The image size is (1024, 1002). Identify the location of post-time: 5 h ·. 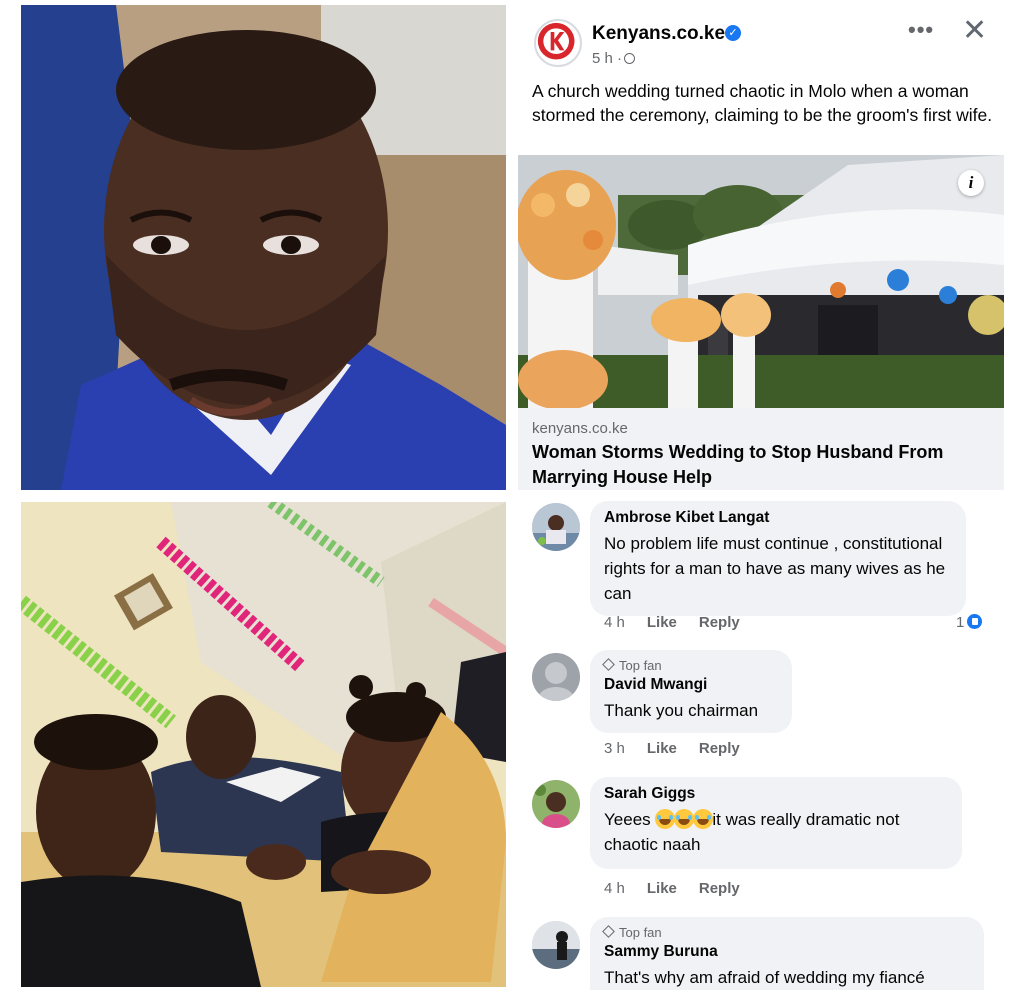
(607, 58).